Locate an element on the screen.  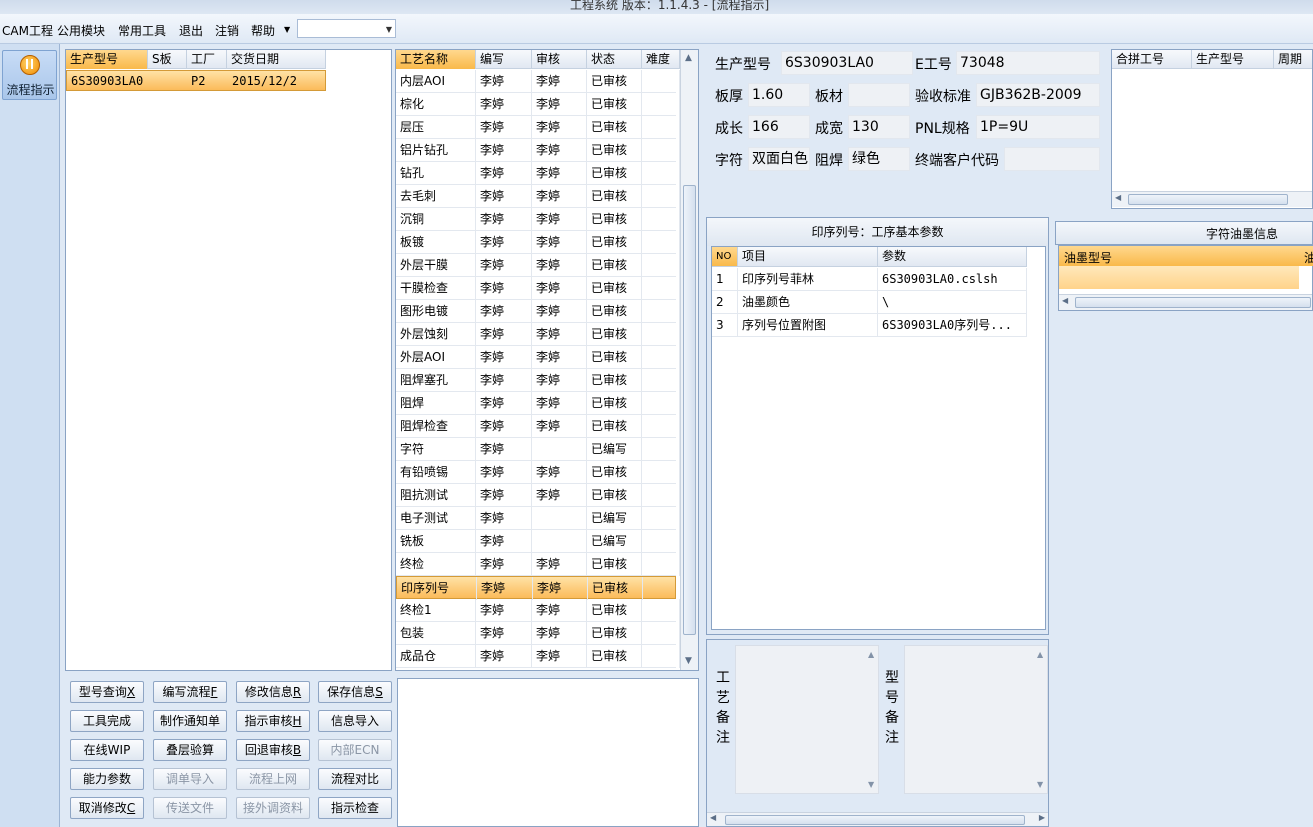
action-button-4-1: 传送文件 is located at coordinates (190, 808).